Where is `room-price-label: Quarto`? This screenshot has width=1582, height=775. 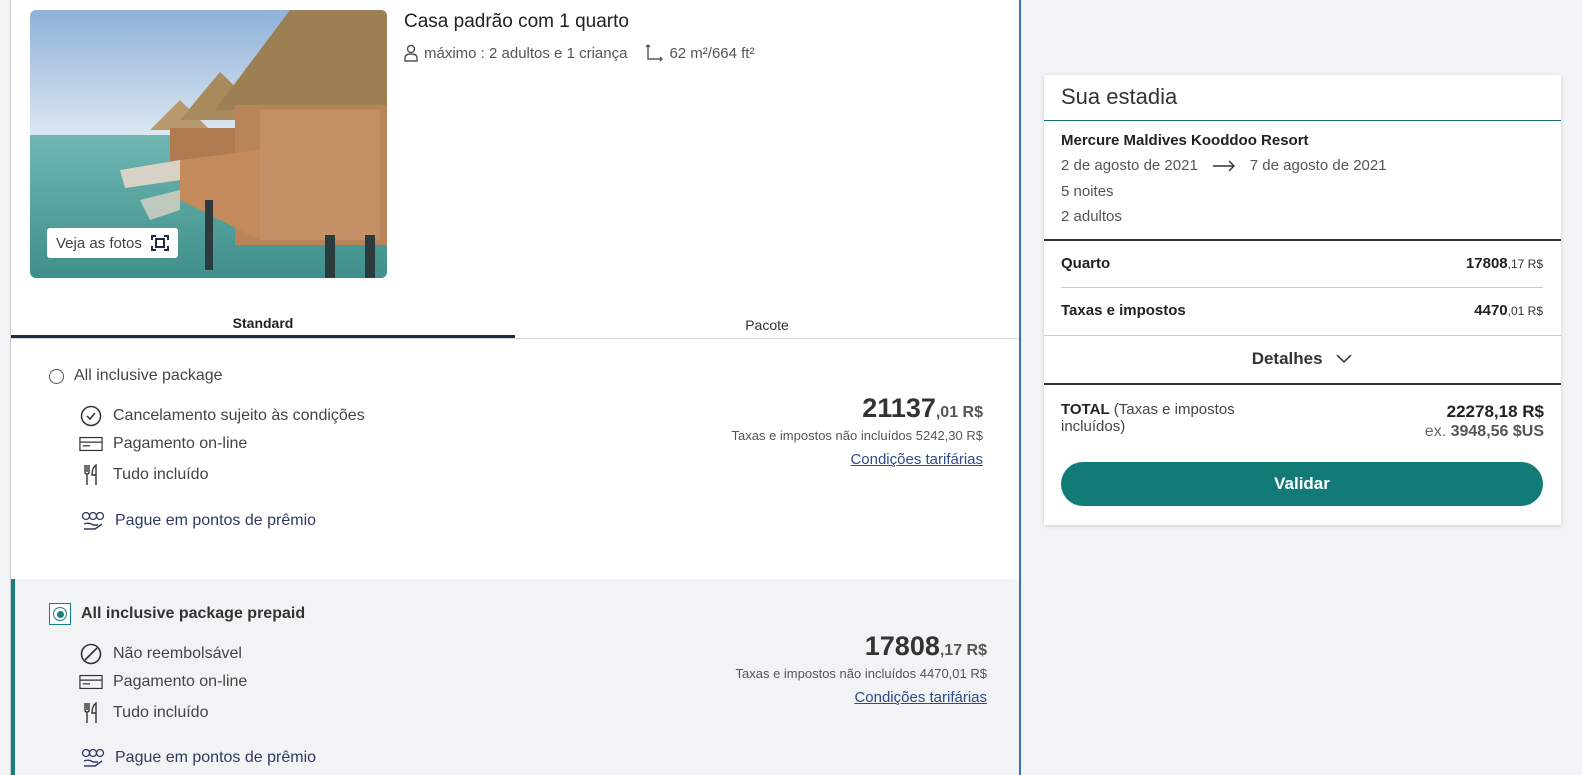 room-price-label: Quarto is located at coordinates (1086, 263).